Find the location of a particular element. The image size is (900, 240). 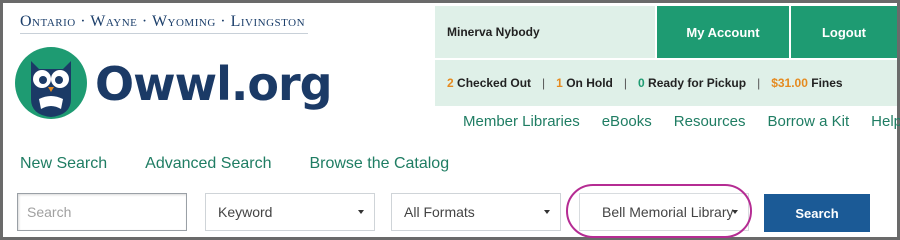

ready-pickup-status: 0 Ready for Pickup is located at coordinates (692, 83).